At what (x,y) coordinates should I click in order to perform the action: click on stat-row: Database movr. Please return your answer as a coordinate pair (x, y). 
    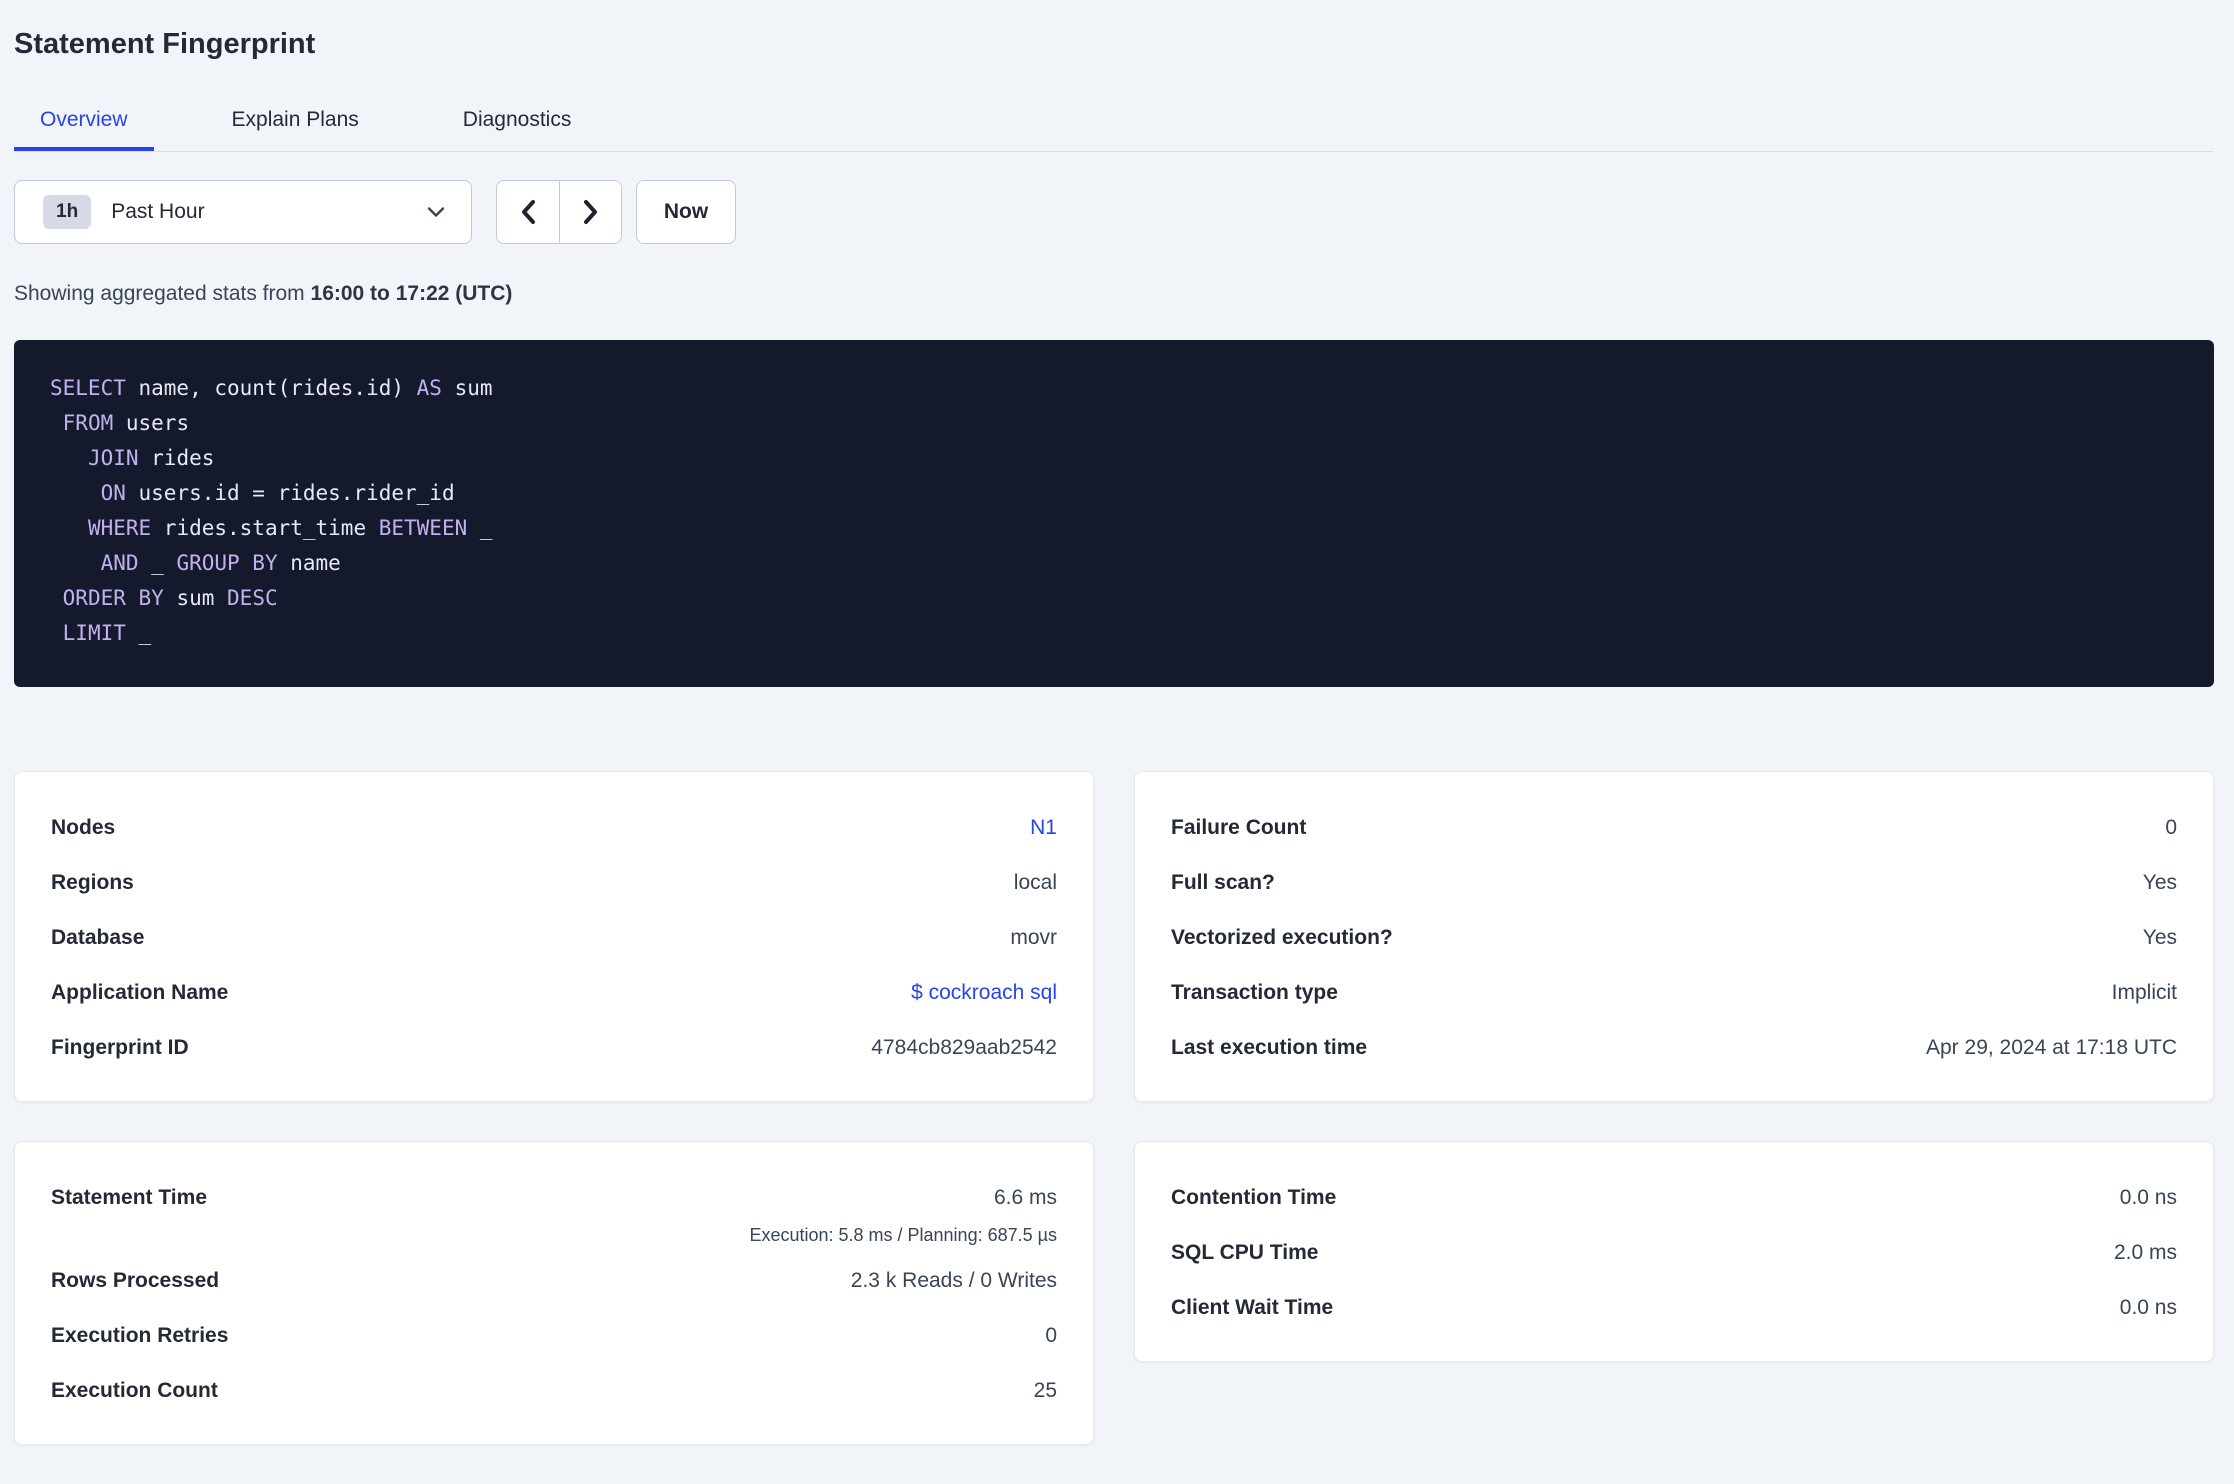
    Looking at the image, I should click on (554, 937).